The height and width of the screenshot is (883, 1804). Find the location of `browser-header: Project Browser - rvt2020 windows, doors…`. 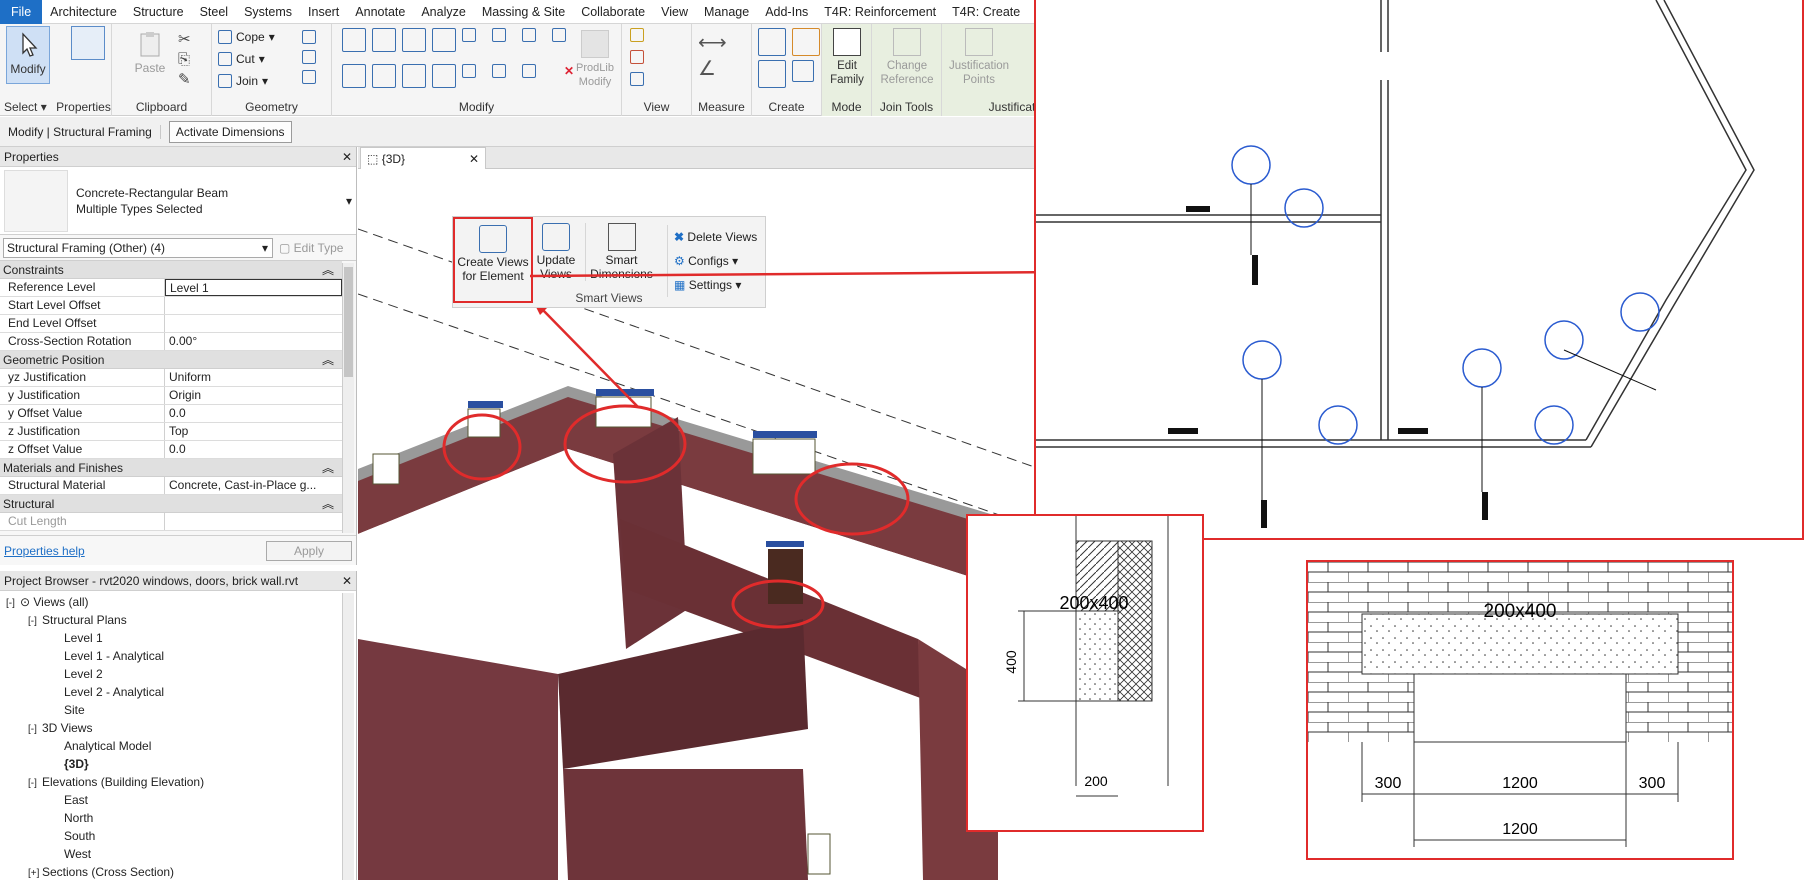

browser-header: Project Browser - rvt2020 windows, doors… is located at coordinates (178, 581).